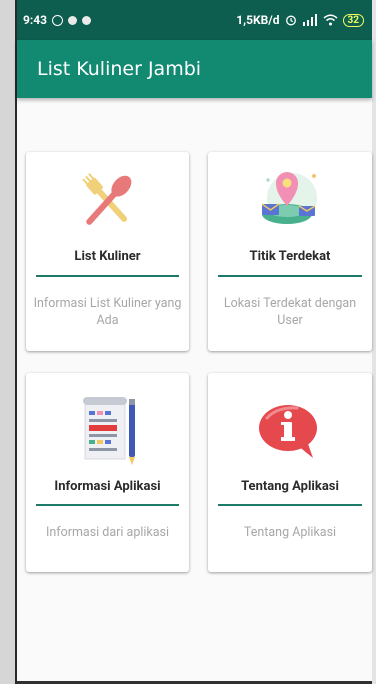 Image resolution: width=376 pixels, height=684 pixels. Describe the element at coordinates (330, 20) in the screenshot. I see `wifi-icon` at that location.